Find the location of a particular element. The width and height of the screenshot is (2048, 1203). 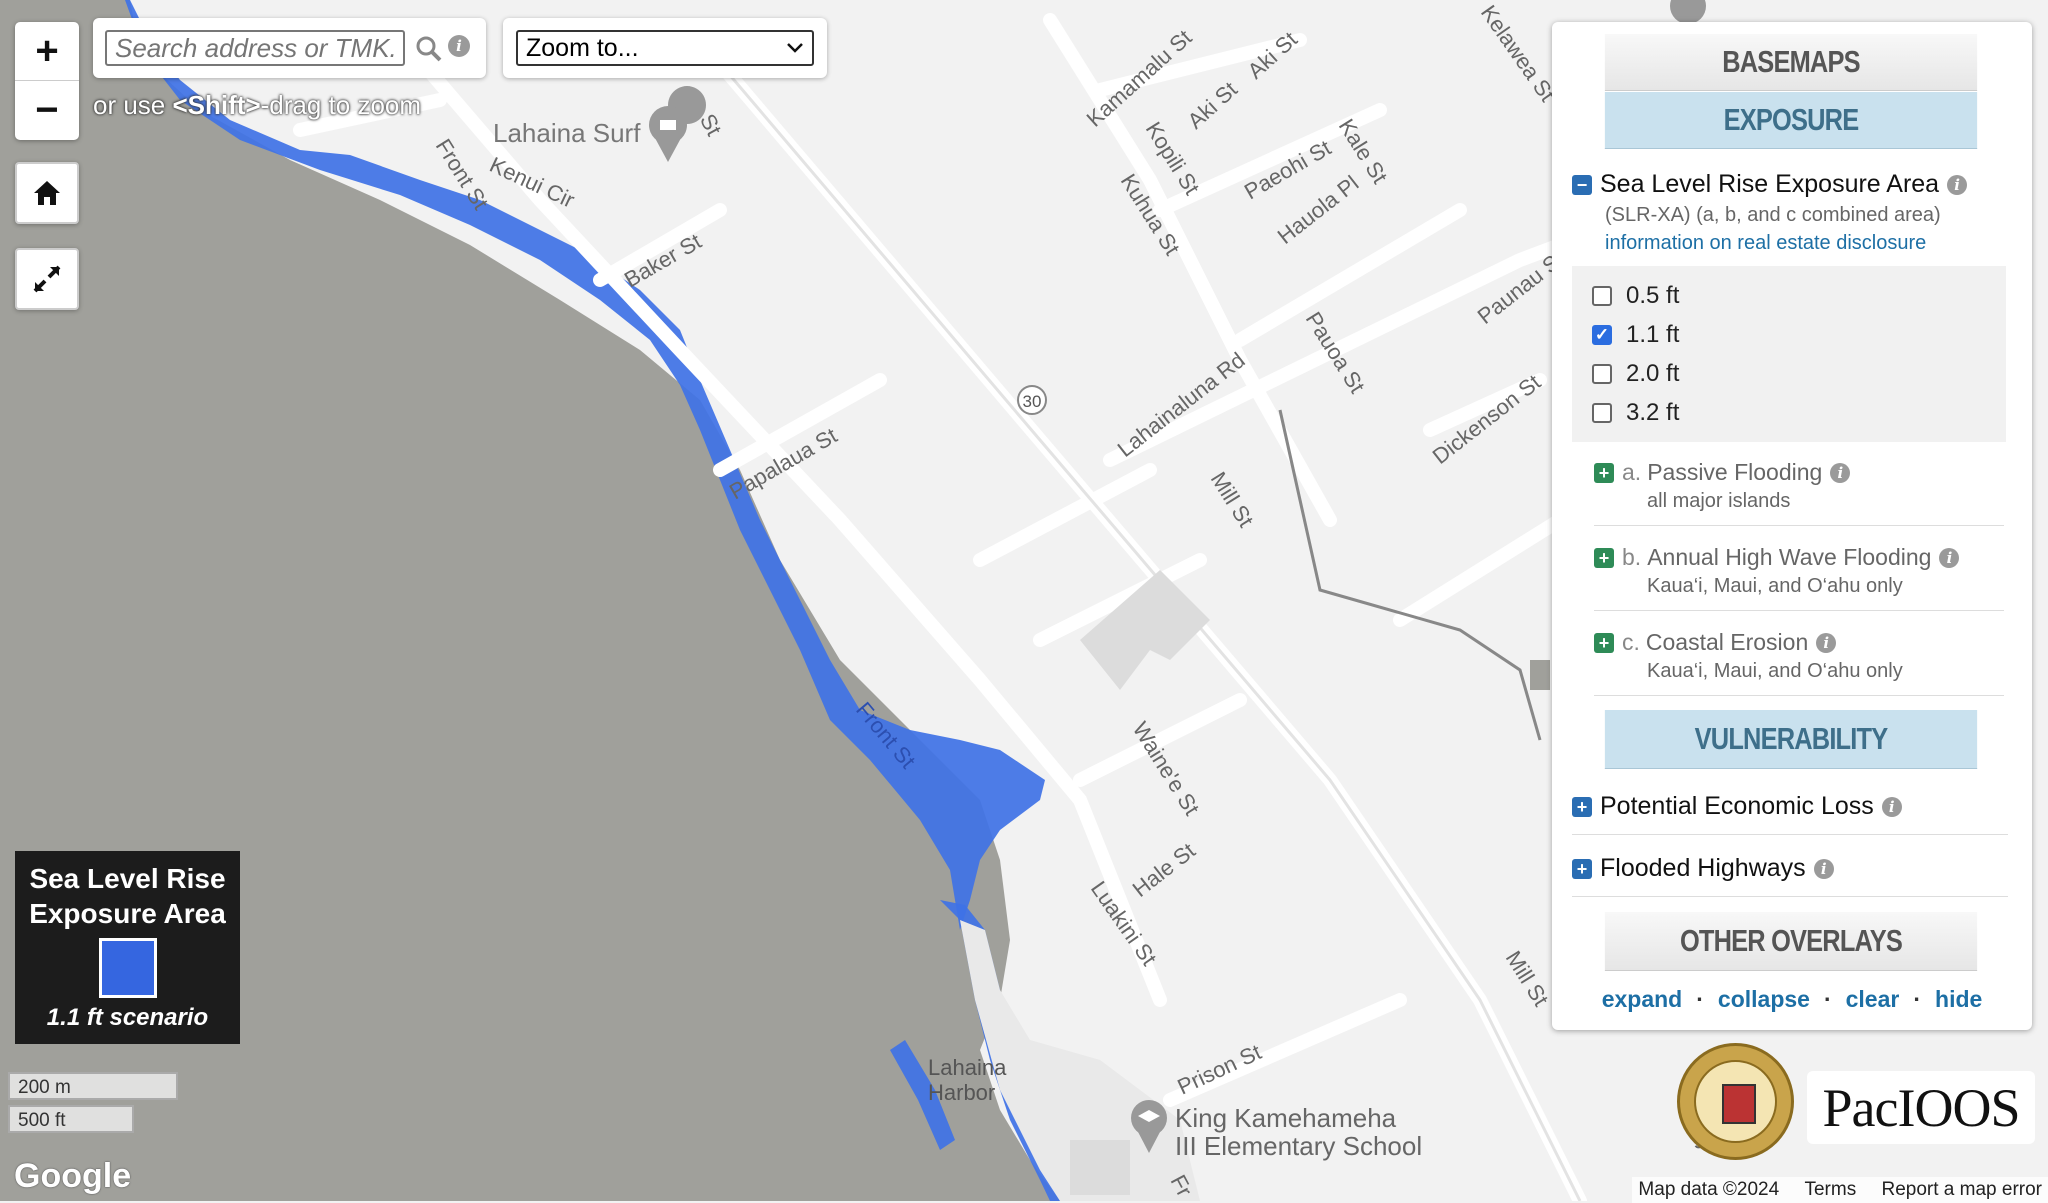

scenario-label: 1.1 ft is located at coordinates (1653, 334).